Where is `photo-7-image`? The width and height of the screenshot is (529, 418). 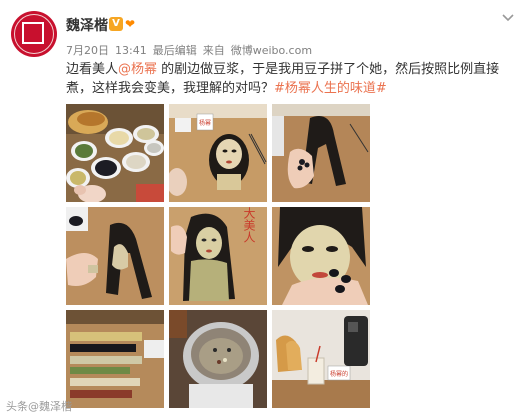
photo-7-image is located at coordinates (115, 359).